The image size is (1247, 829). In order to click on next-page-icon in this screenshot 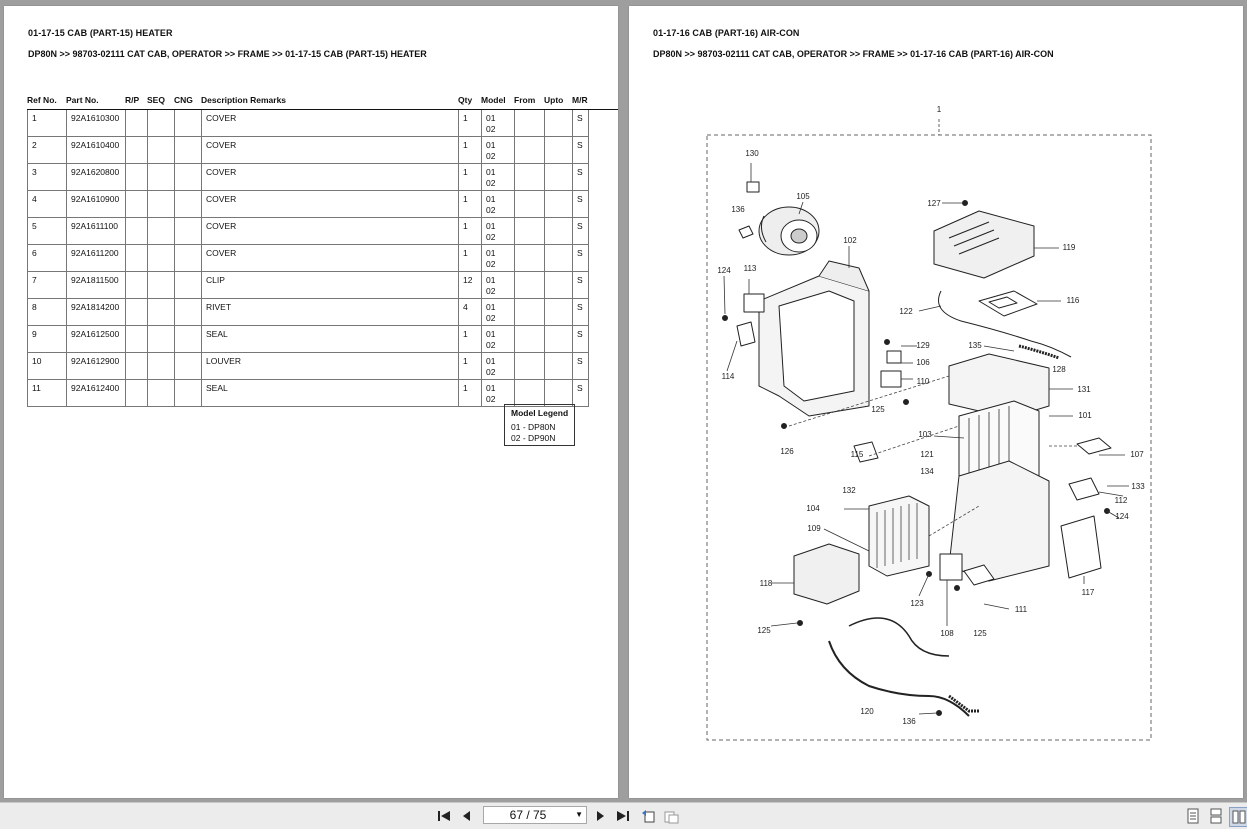, I will do `click(600, 816)`.